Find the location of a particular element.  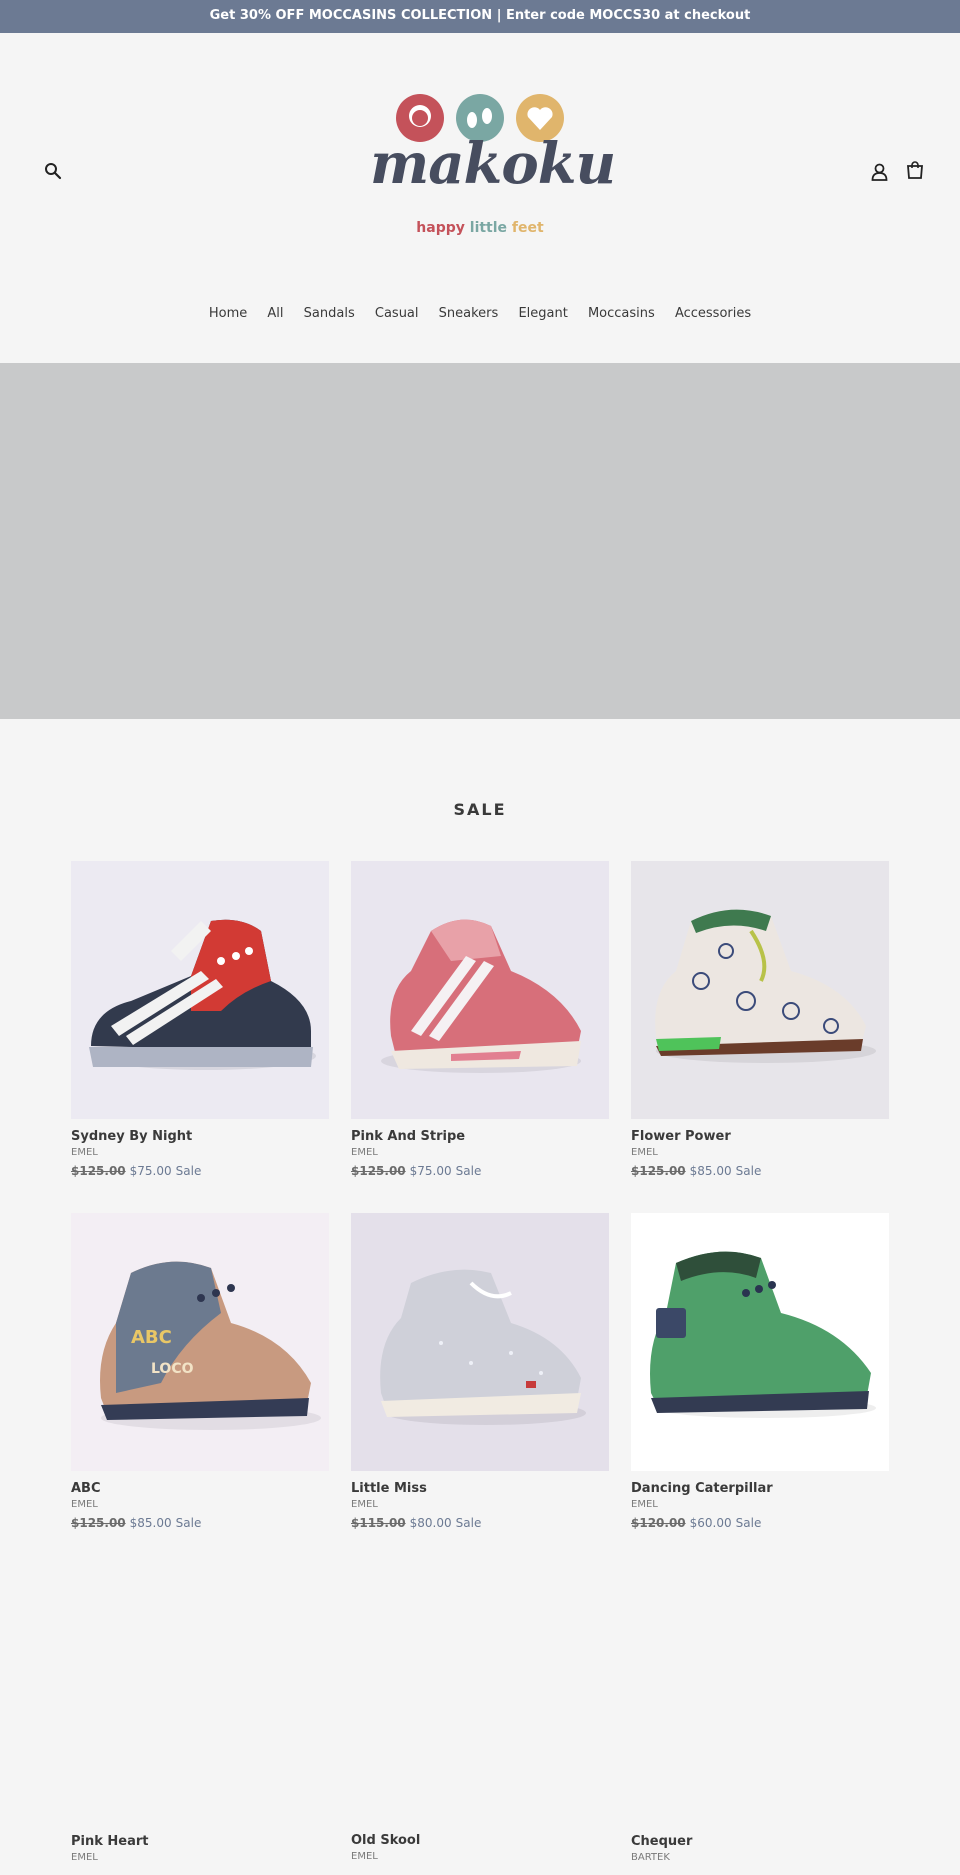

nav-item-casual: Casual is located at coordinates (397, 313).